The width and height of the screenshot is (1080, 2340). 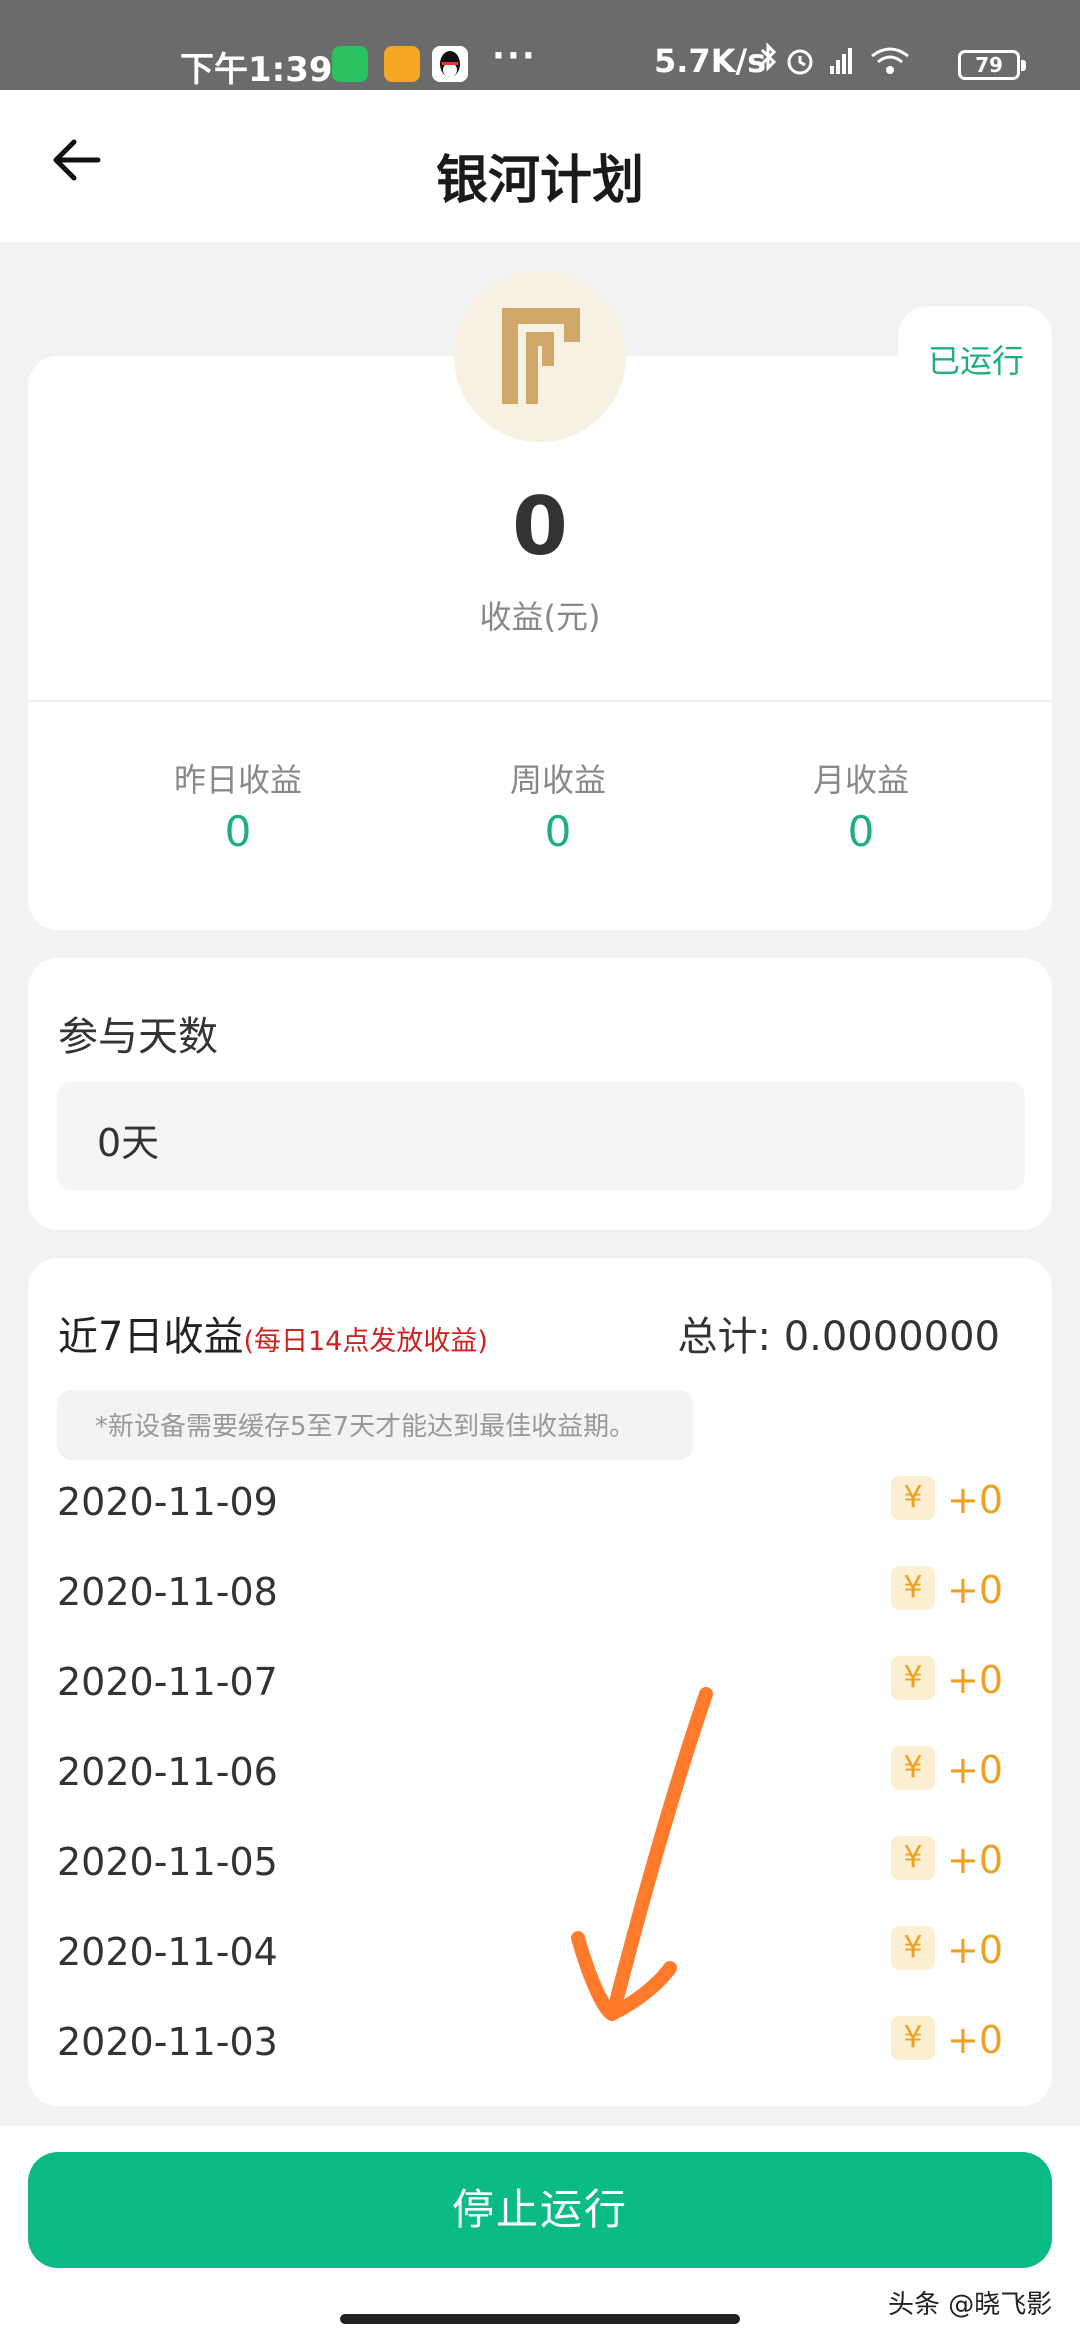 What do you see at coordinates (530, 2045) in the screenshot?
I see `earnings-row: 2020-11-03 ¥ +0` at bounding box center [530, 2045].